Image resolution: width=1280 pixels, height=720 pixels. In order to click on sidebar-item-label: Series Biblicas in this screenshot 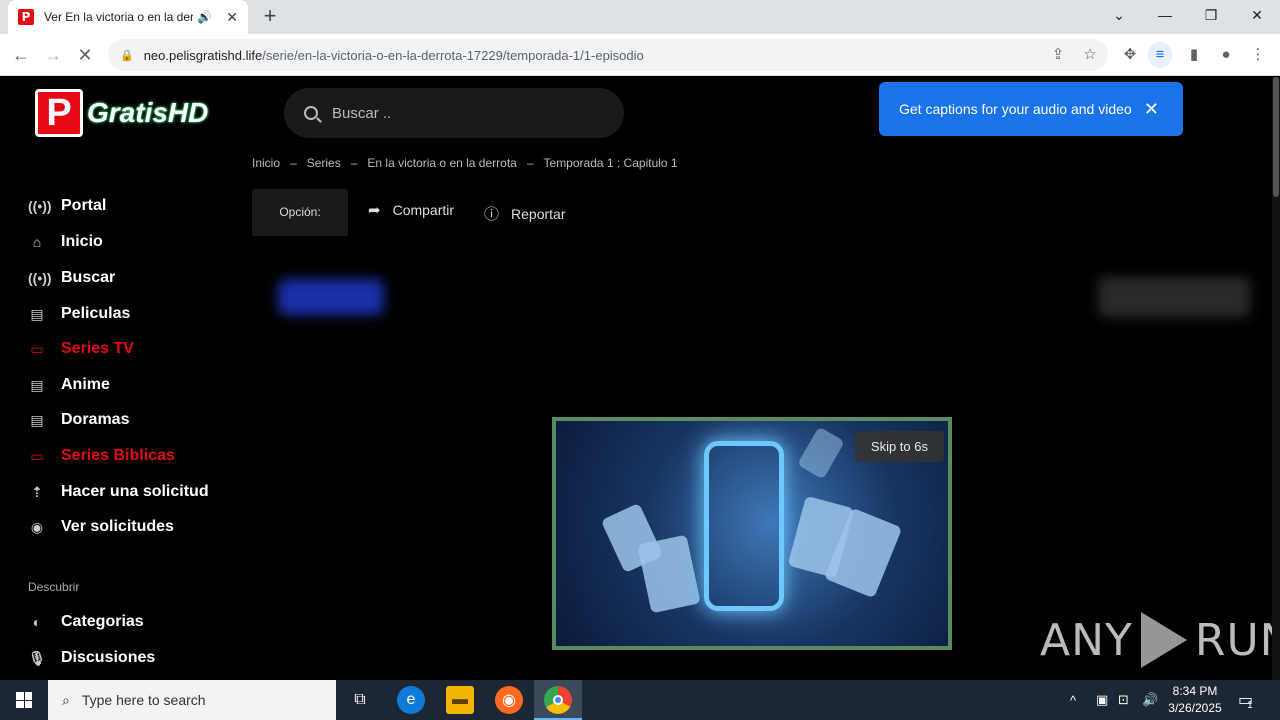, I will do `click(118, 455)`.